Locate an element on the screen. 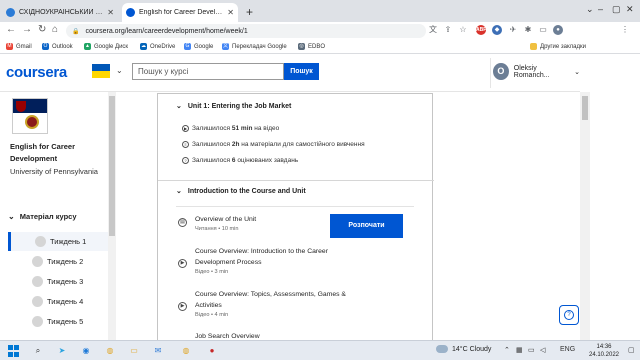 The width and height of the screenshot is (640, 360). forward-icon: → is located at coordinates (27, 29).